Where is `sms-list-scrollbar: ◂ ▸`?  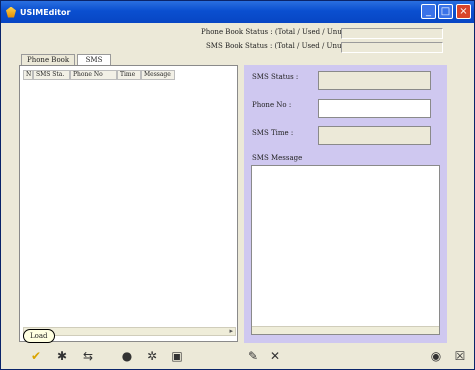
sms-list-scrollbar: ◂ ▸ is located at coordinates (129, 331).